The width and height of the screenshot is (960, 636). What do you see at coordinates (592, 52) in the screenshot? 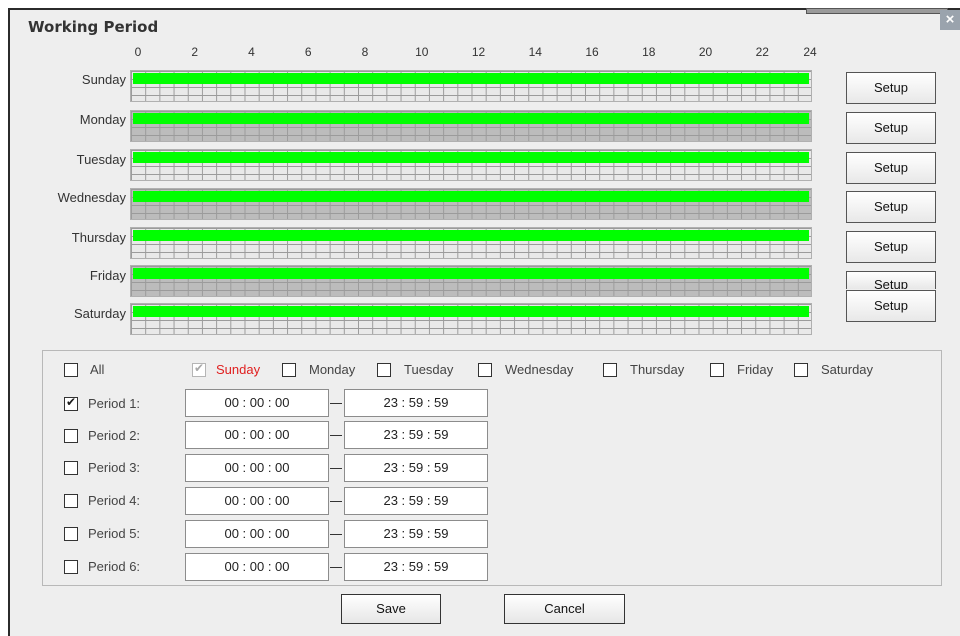
I see `hour-tick-label: 16` at bounding box center [592, 52].